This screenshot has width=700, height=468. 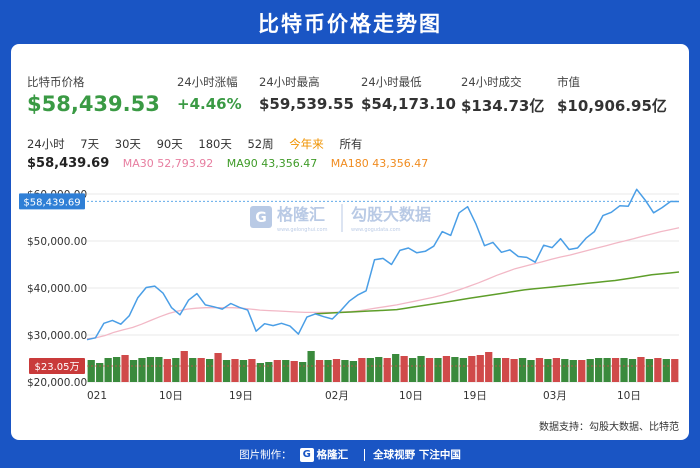 What do you see at coordinates (609, 427) in the screenshot?
I see `data-source: 数据支持：勾股大数据、比特范` at bounding box center [609, 427].